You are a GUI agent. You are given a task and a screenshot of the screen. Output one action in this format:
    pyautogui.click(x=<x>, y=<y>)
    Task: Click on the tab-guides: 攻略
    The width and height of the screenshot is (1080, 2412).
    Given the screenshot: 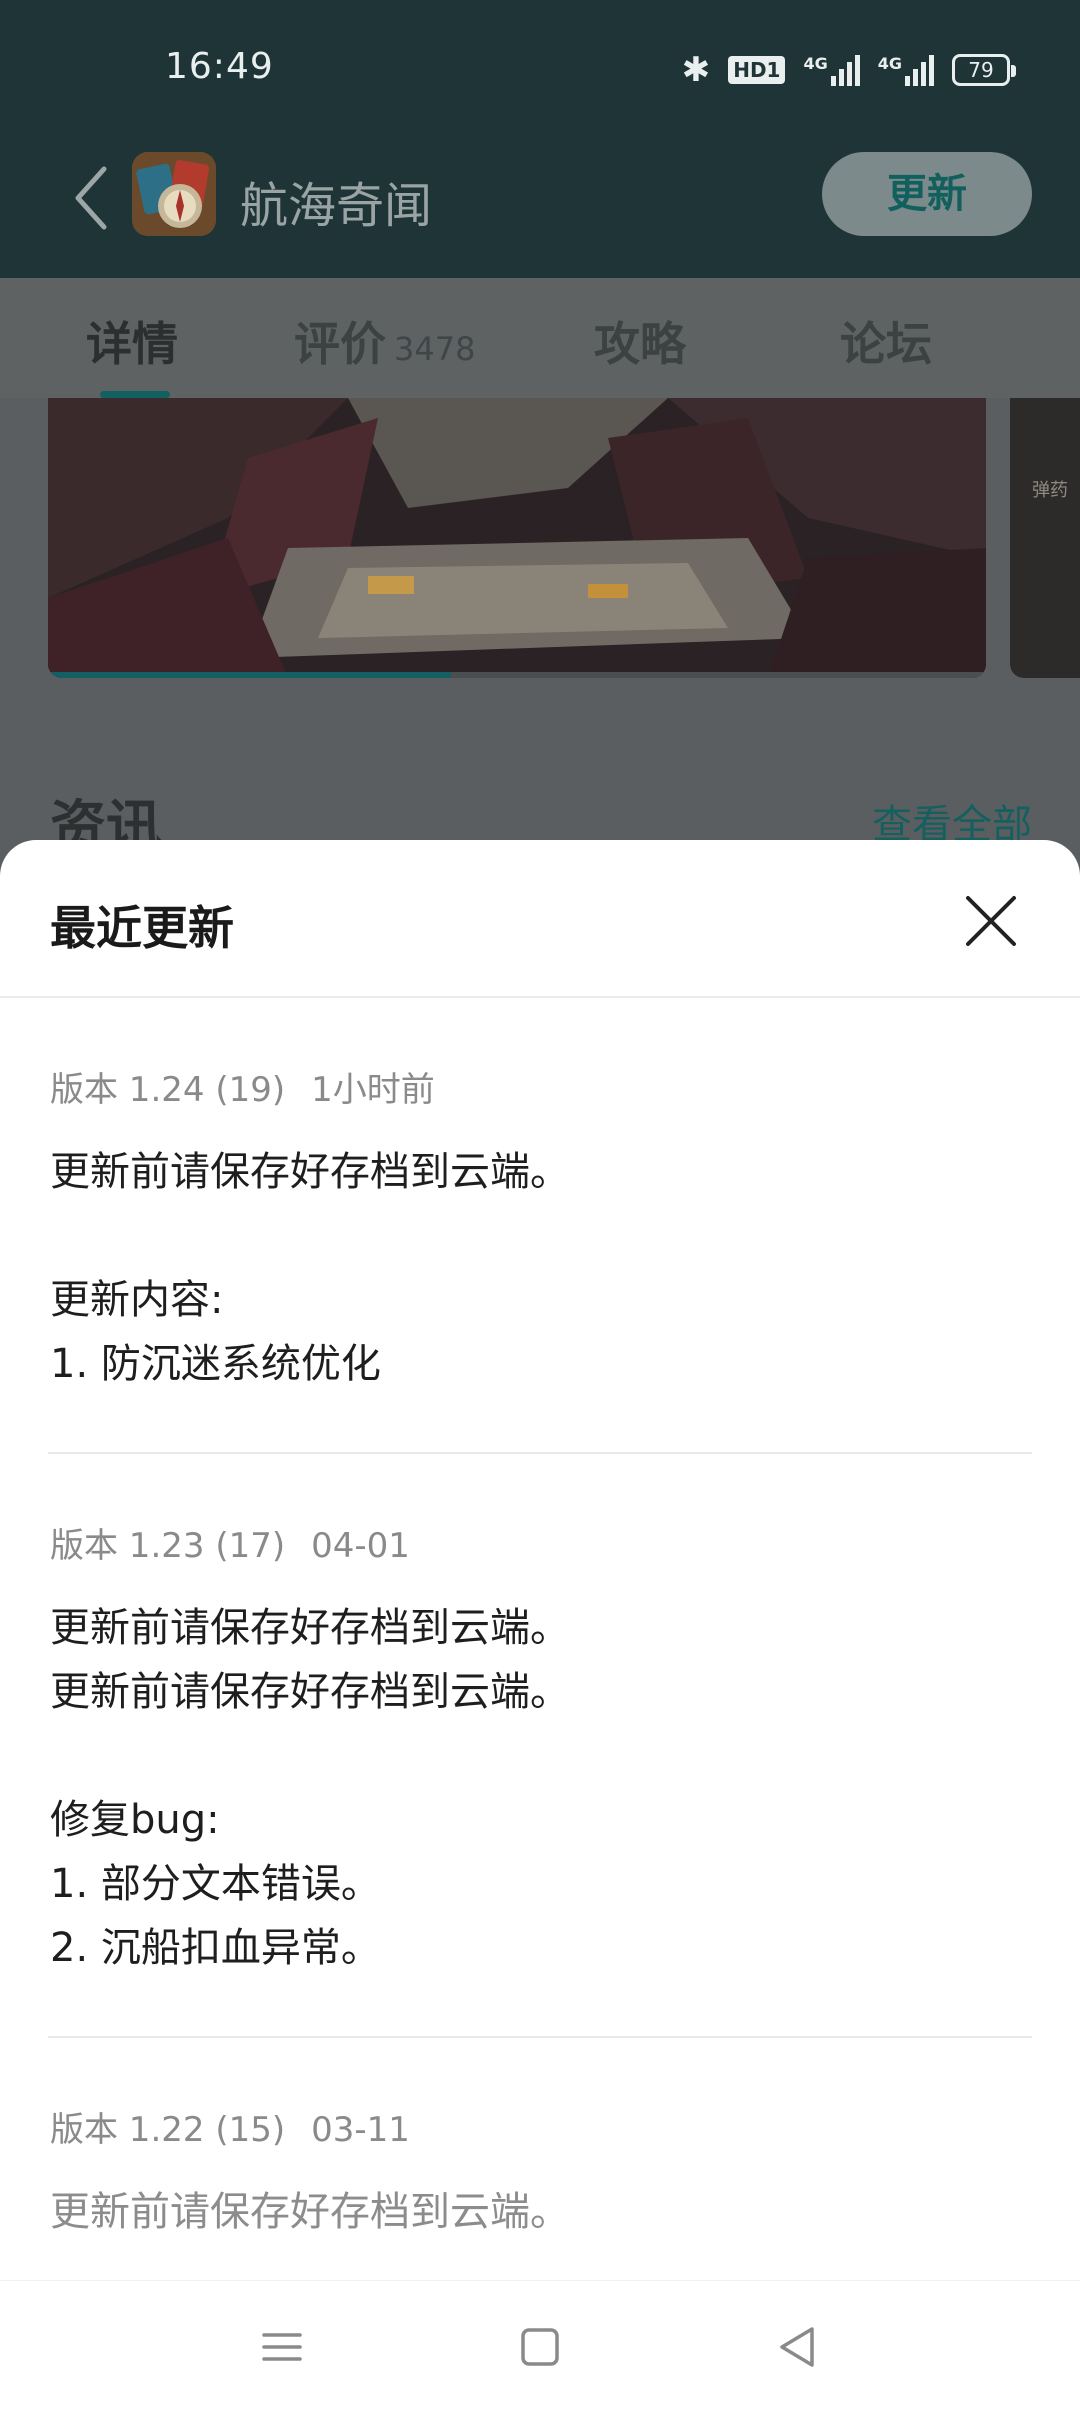 What is the action you would take?
    pyautogui.click(x=640, y=341)
    